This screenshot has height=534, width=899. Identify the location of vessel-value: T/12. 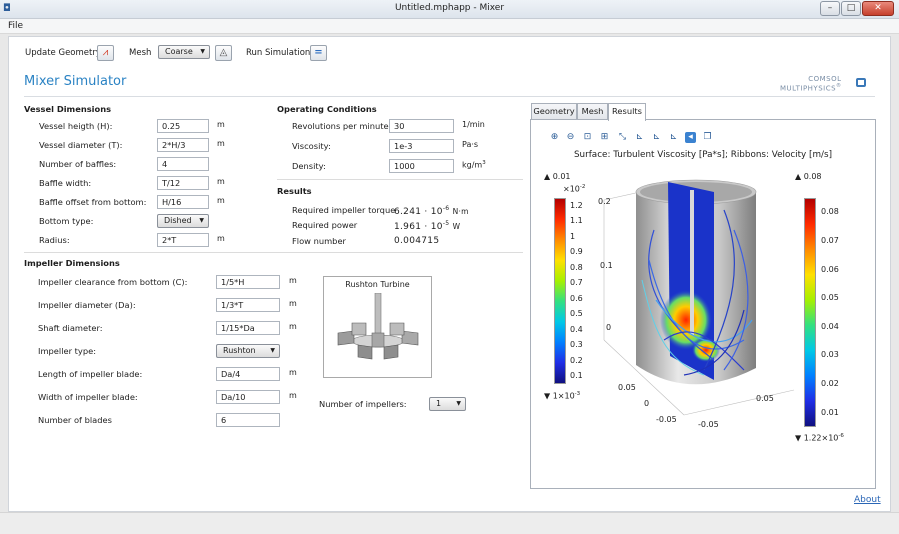
(171, 183).